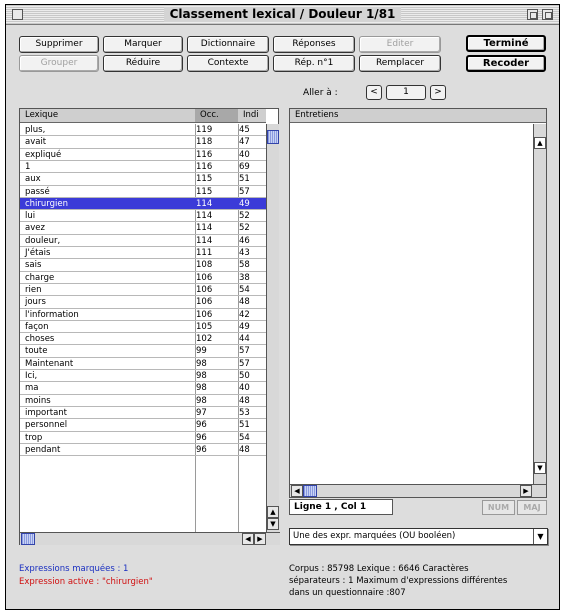 The image size is (566, 615). What do you see at coordinates (244, 265) in the screenshot?
I see `indi-cell: 58` at bounding box center [244, 265].